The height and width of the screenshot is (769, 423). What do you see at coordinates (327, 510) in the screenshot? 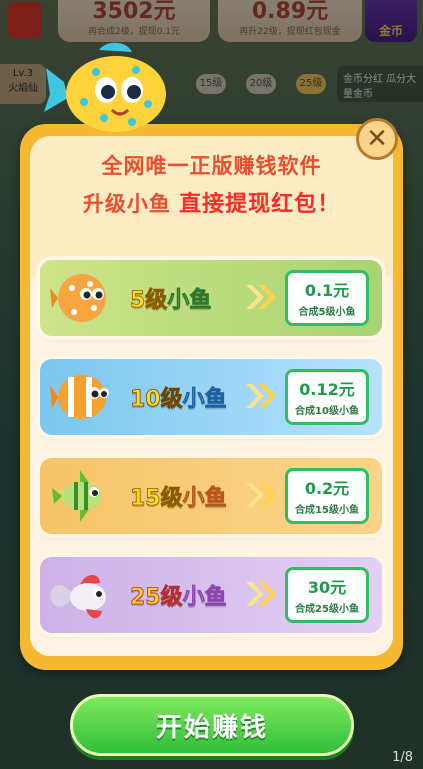
I see `reward-desc: 合成15级小鱼` at bounding box center [327, 510].